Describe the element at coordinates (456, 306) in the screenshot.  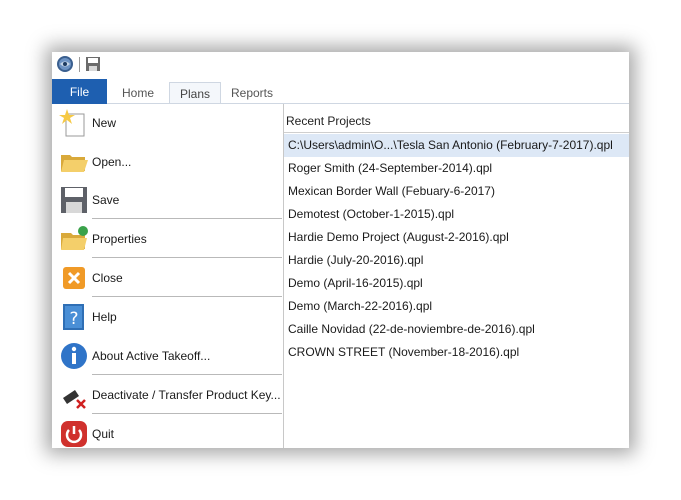
I see `recent-project-item: Demo (March-22-2016).qpl` at that location.